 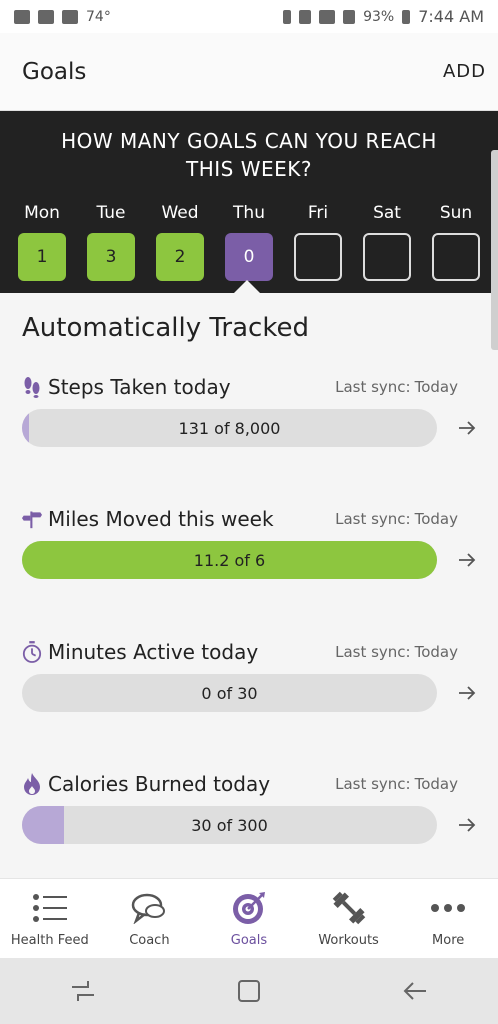 I want to click on progress-bar: 11.2 of 6, so click(x=229, y=560).